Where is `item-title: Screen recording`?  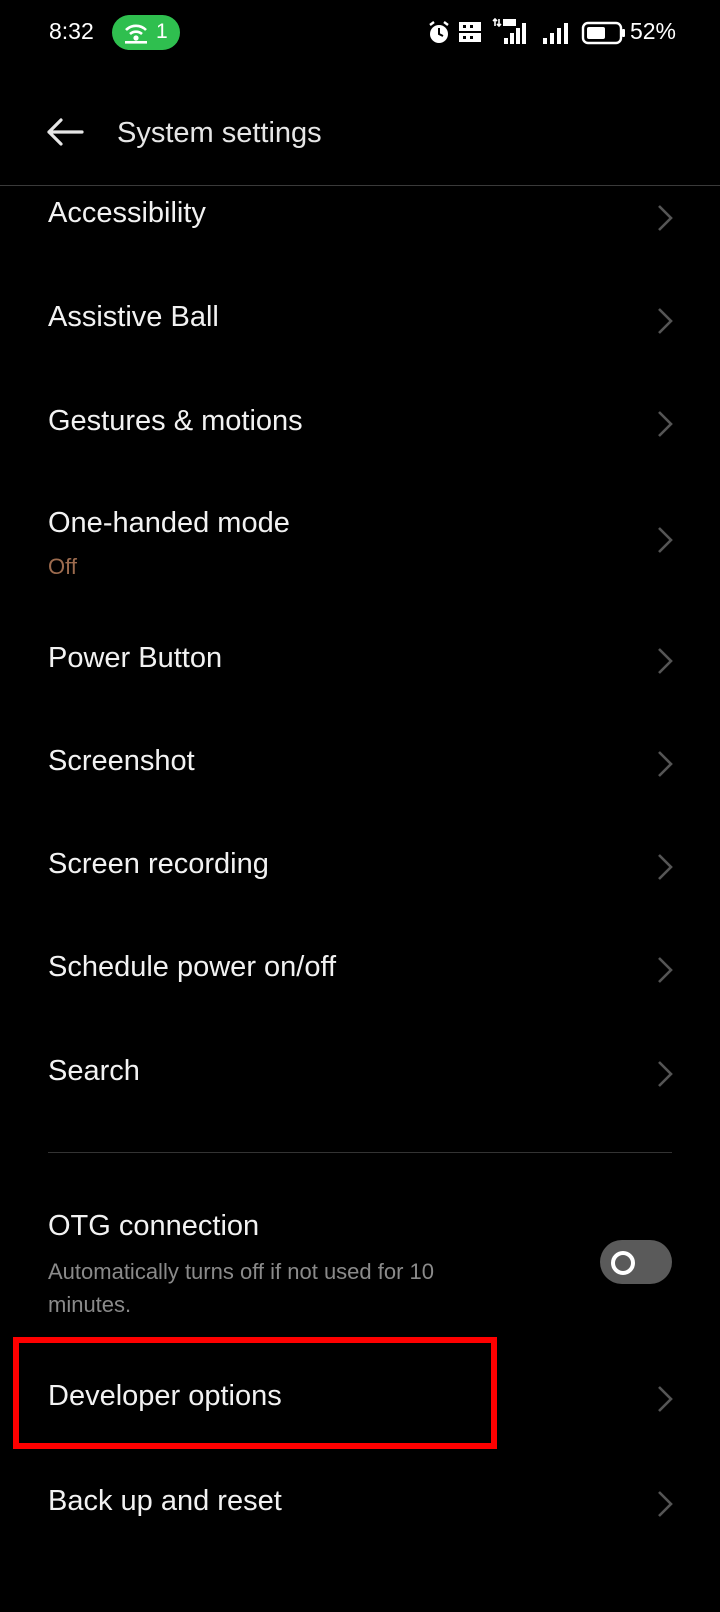 item-title: Screen recording is located at coordinates (158, 864).